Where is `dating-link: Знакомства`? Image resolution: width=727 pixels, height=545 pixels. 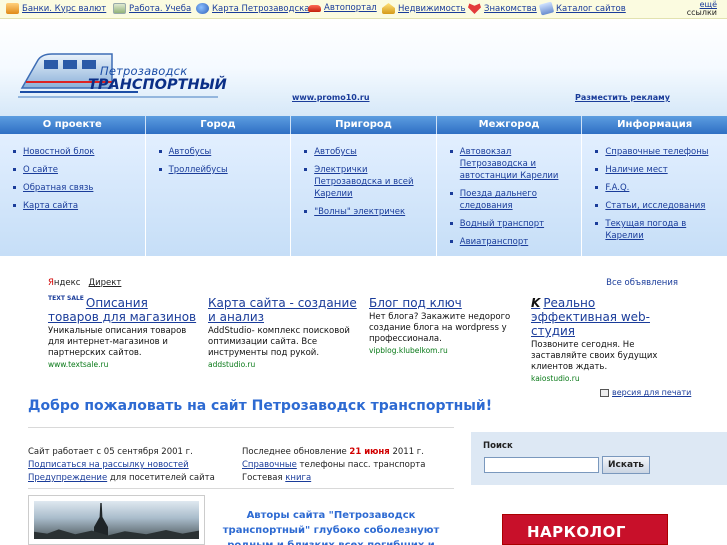
dating-link: Знакомства is located at coordinates (502, 8).